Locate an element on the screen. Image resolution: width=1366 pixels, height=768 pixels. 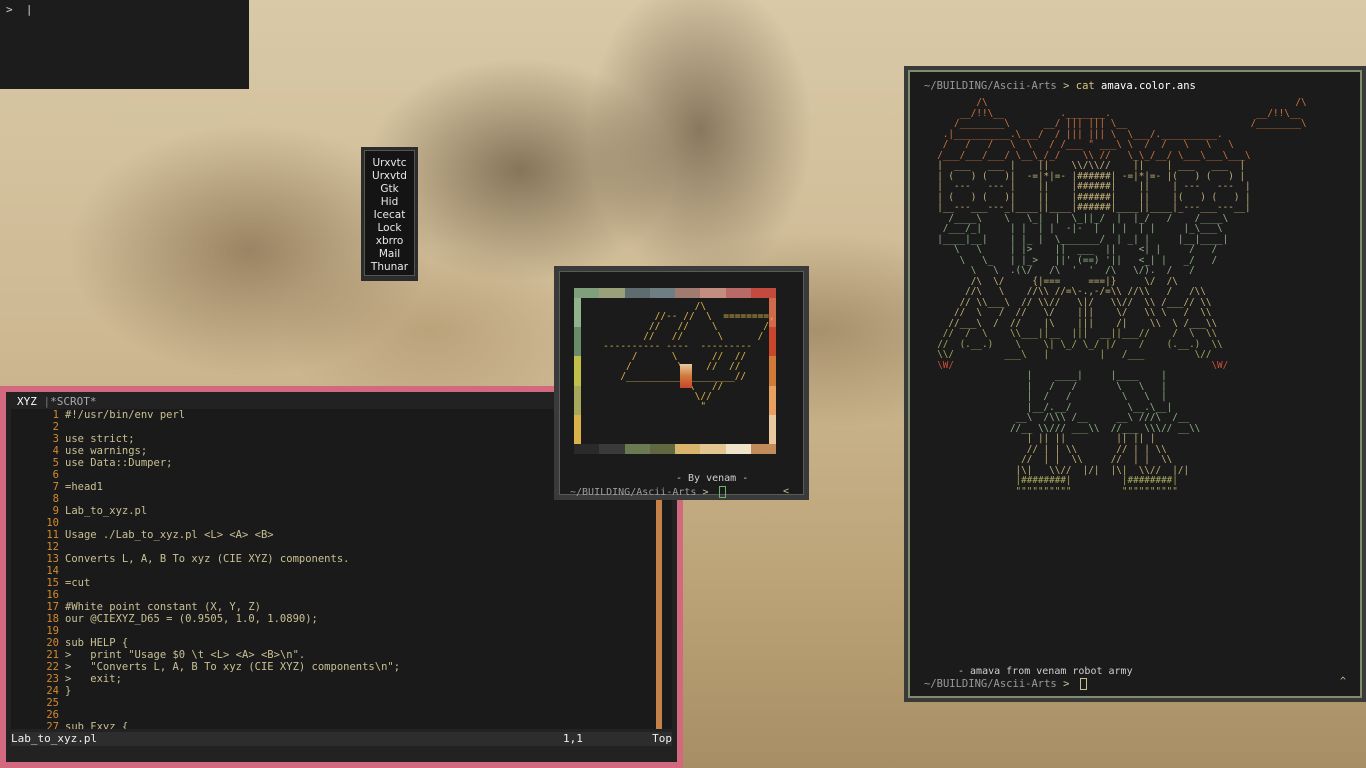
line-number: 24 is located at coordinates (52, 691).